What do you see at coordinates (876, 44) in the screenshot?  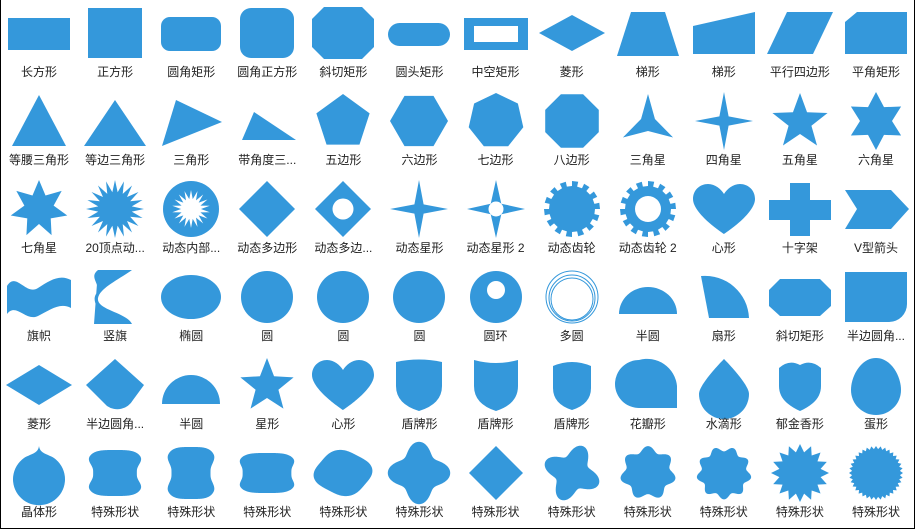 I see `shape-item-flat-corner-rectangle-shape: 平角矩形` at bounding box center [876, 44].